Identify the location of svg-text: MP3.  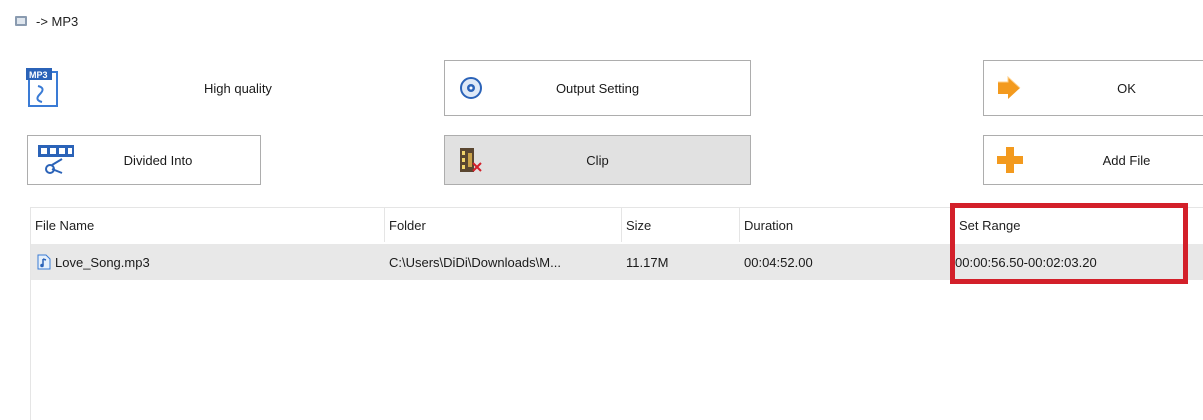
(38, 75).